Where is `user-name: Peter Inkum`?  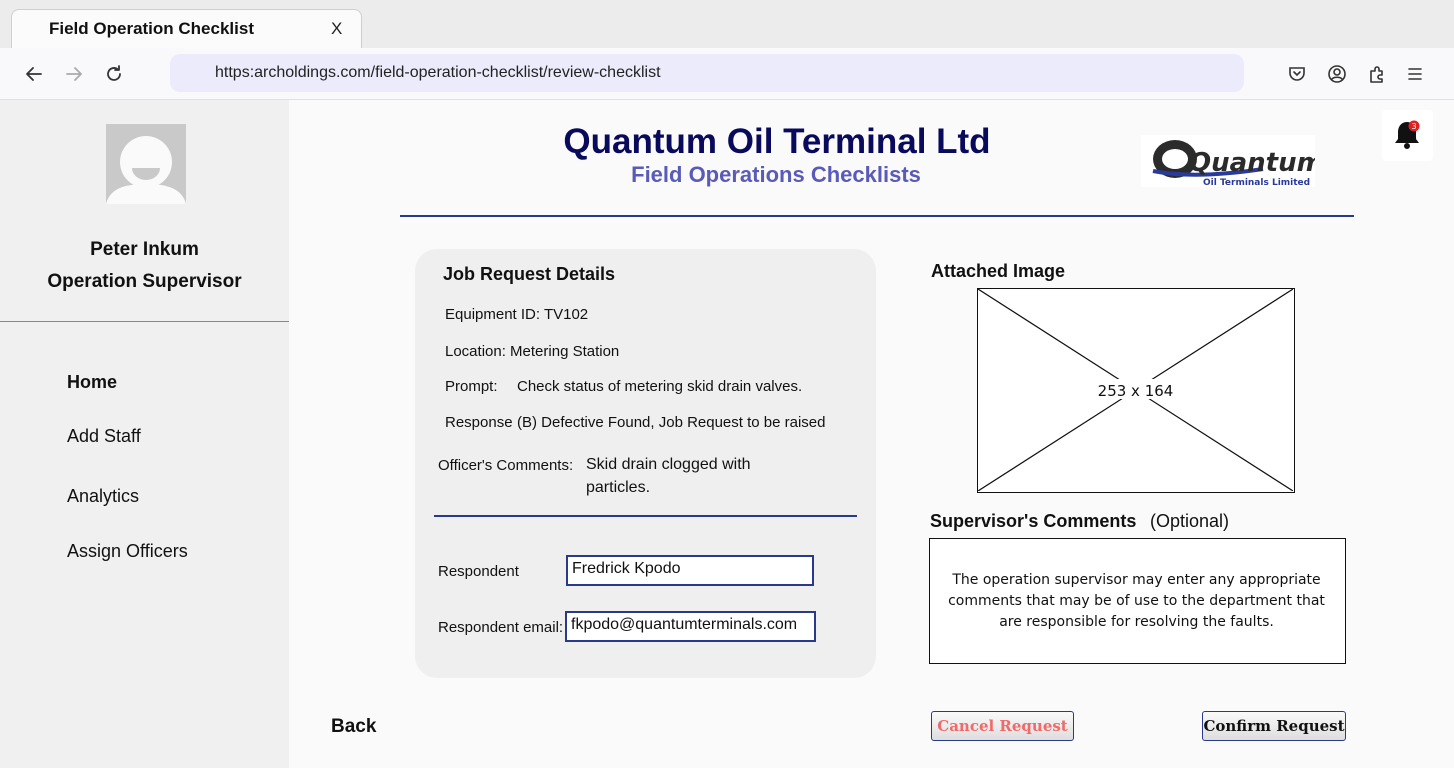
user-name: Peter Inkum is located at coordinates (144, 249).